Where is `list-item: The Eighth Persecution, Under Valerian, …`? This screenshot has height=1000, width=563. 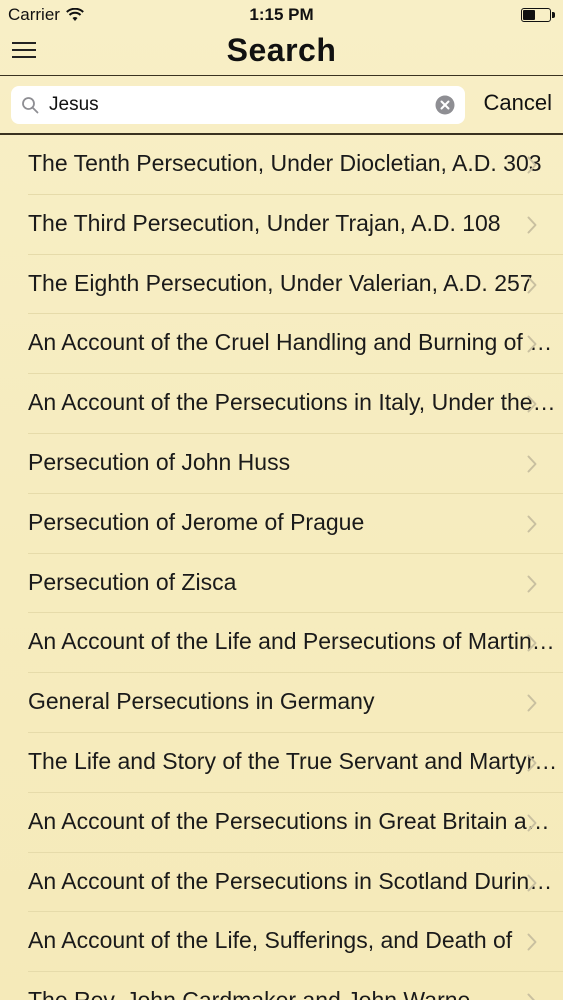
list-item: The Eighth Persecution, Under Valerian, … is located at coordinates (281, 285).